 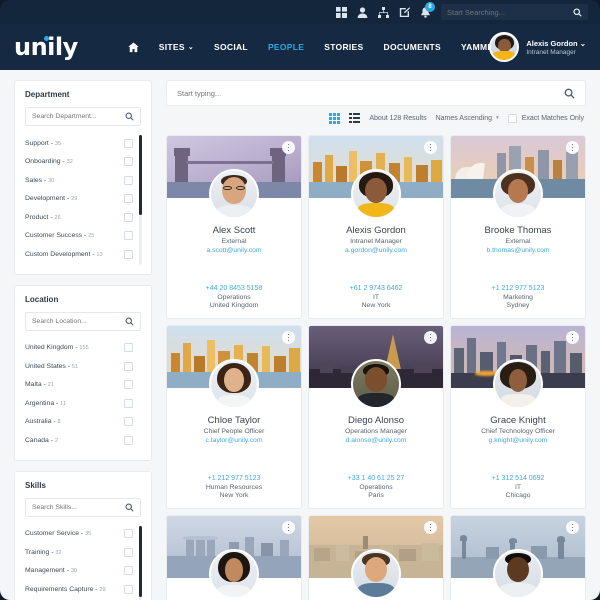 What do you see at coordinates (79, 162) in the screenshot?
I see `facet-option: Onboarding - 32` at bounding box center [79, 162].